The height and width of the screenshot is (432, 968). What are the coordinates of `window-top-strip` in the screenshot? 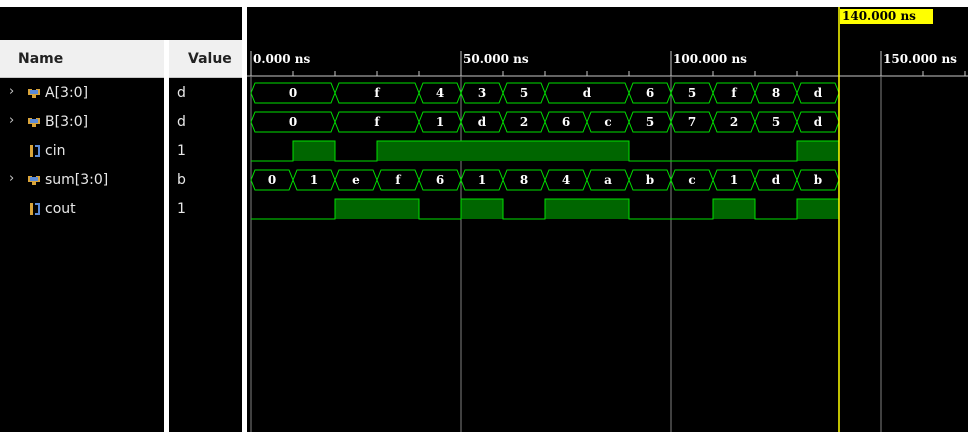 It's located at (484, 3).